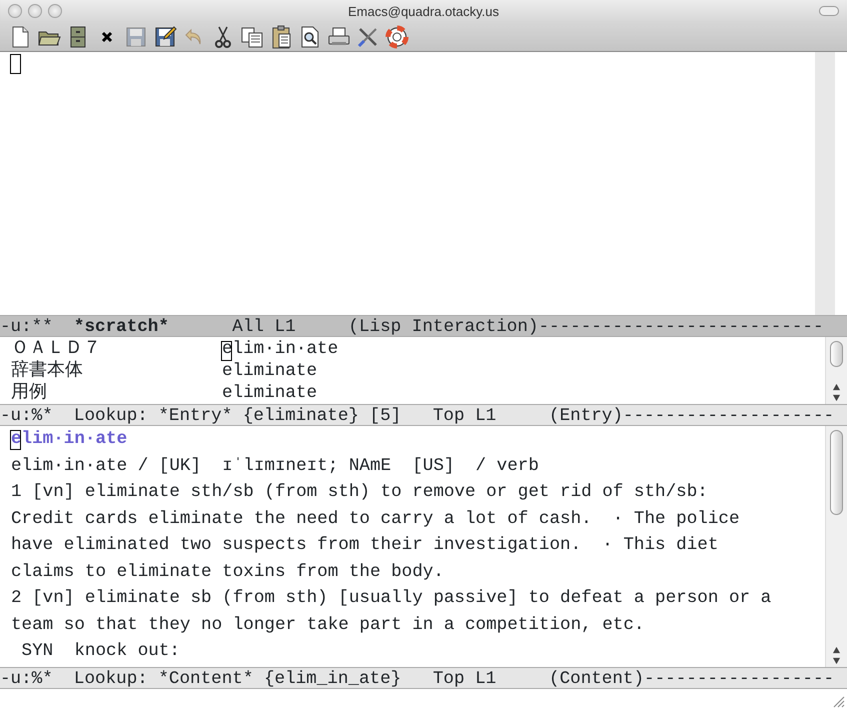 This screenshot has height=714, width=847. I want to click on mode-line-text: All L1 (Lisp Interaction)---------------------------, so click(527, 326).